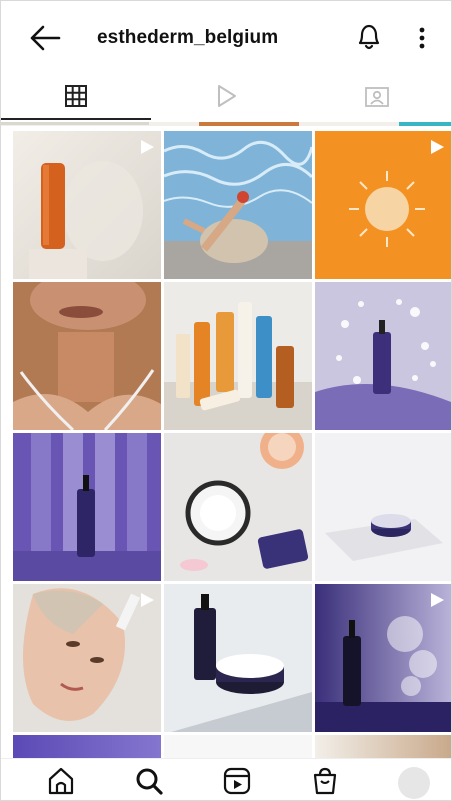 This screenshot has width=452, height=801. I want to click on more-options-icon, so click(422, 38).